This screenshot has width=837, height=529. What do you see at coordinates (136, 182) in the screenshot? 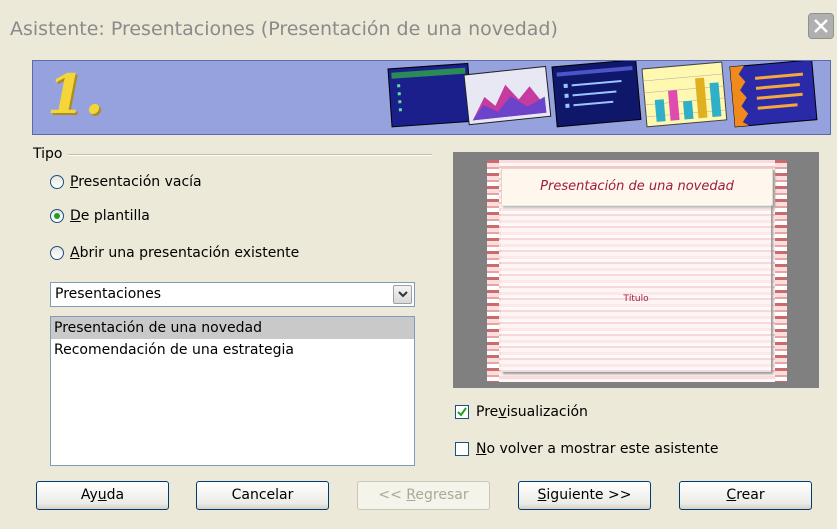
I see `radio-label: Presentación vacía` at bounding box center [136, 182].